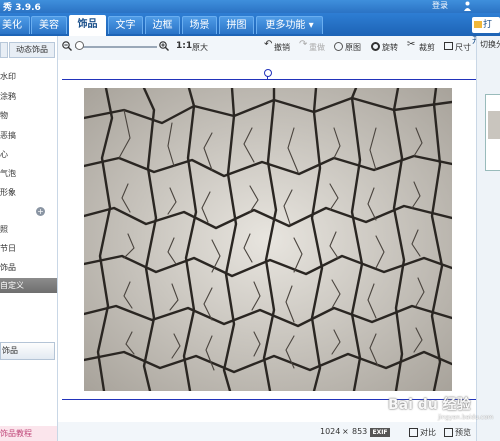 Image resolution: width=500 pixels, height=441 pixels. Describe the element at coordinates (492, 132) in the screenshot. I see `image-thumbnail` at that location.